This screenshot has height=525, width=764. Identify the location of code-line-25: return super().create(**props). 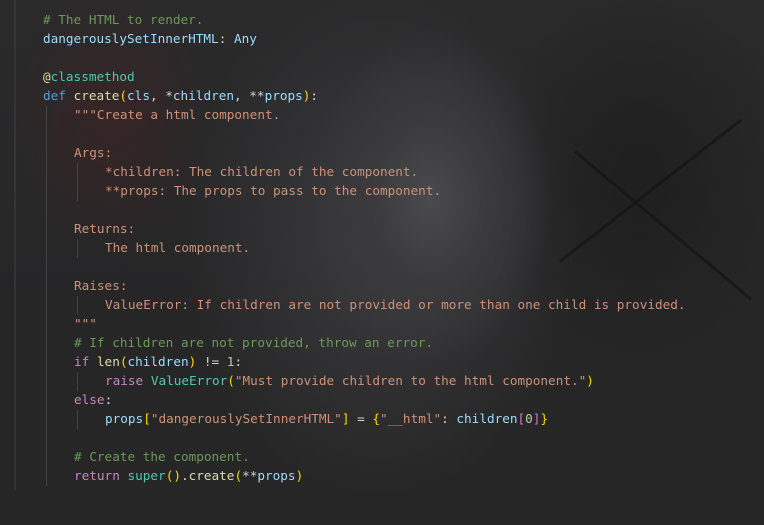
(188, 475).